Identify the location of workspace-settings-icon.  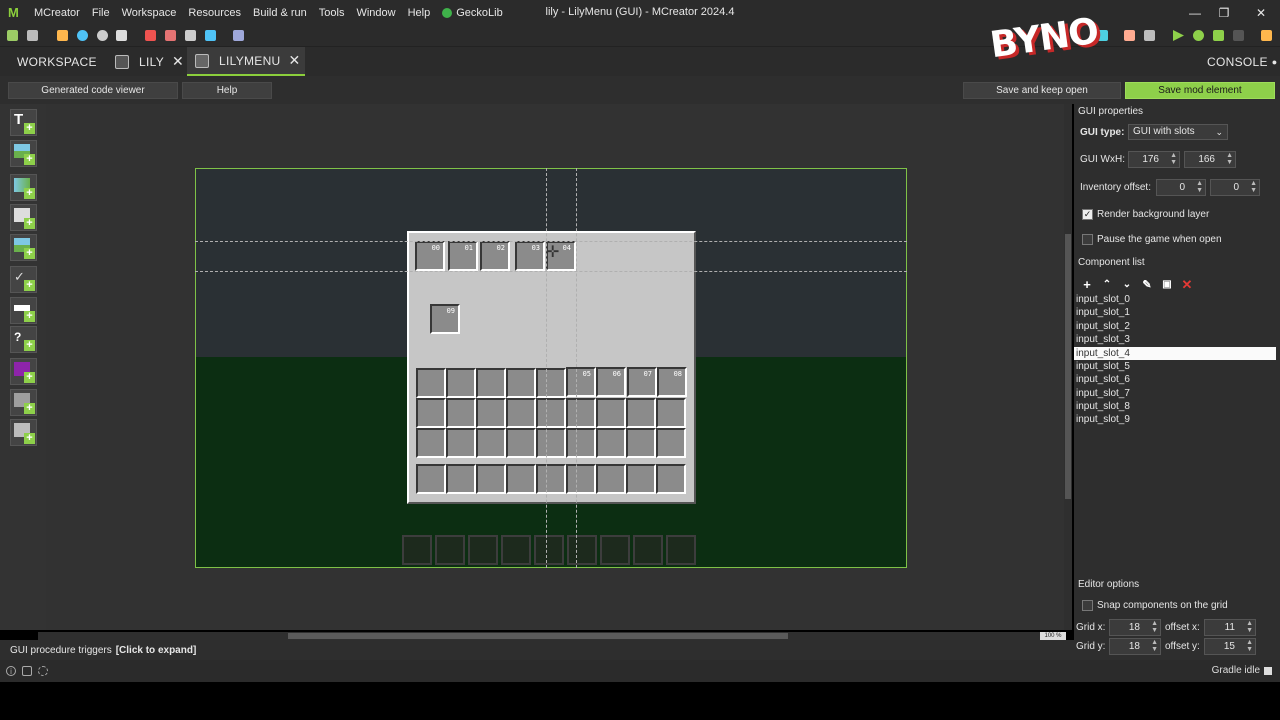
(32, 35).